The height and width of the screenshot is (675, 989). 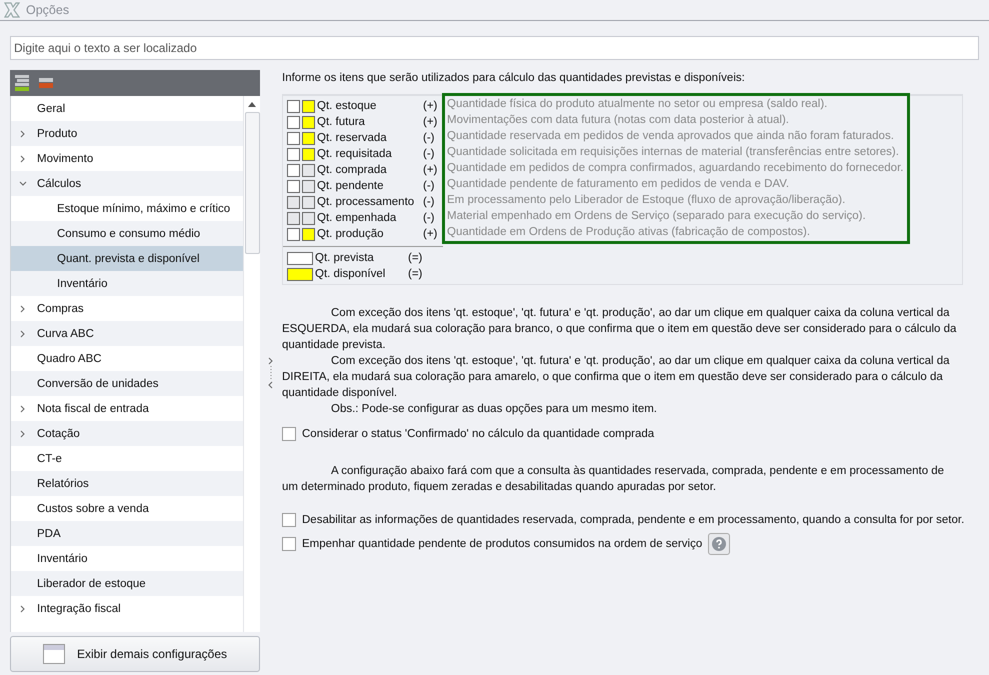 I want to click on scroll-up-icon, so click(x=252, y=104).